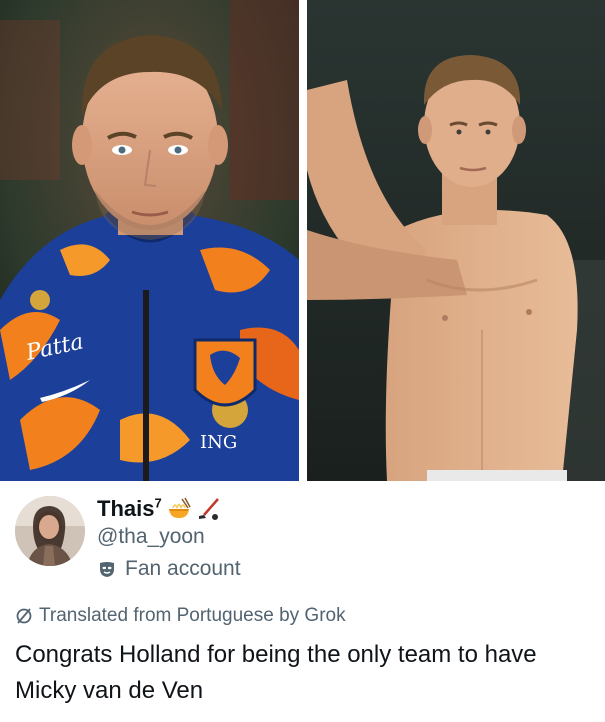 The height and width of the screenshot is (722, 605). I want to click on avatar, so click(50, 531).